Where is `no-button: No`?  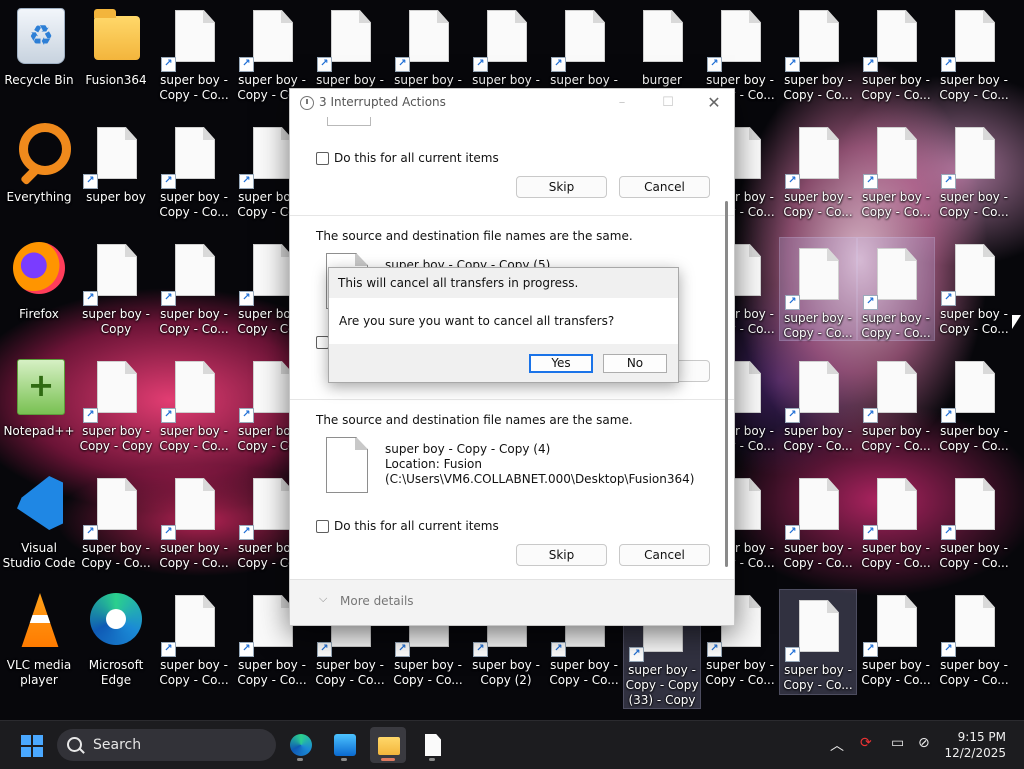 no-button: No is located at coordinates (635, 363).